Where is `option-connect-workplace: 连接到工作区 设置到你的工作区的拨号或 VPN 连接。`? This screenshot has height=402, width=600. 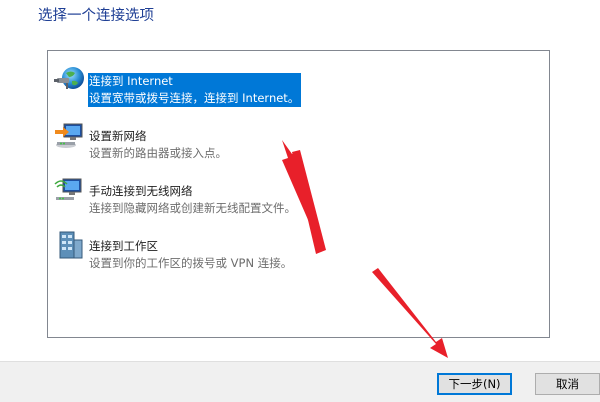 option-connect-workplace: 连接到工作区 设置到你的工作区的拨号或 VPN 连接。 is located at coordinates (298, 247).